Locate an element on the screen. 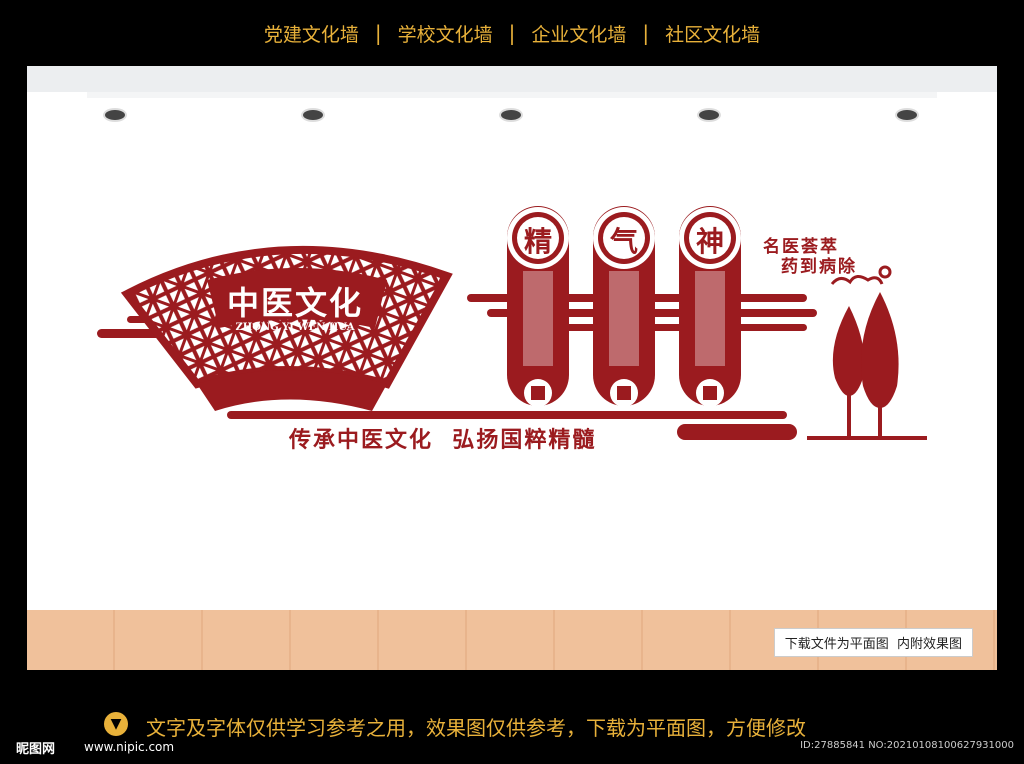 This screenshot has width=1024, height=764. nav-item-company: 企业文化墙 is located at coordinates (578, 33).